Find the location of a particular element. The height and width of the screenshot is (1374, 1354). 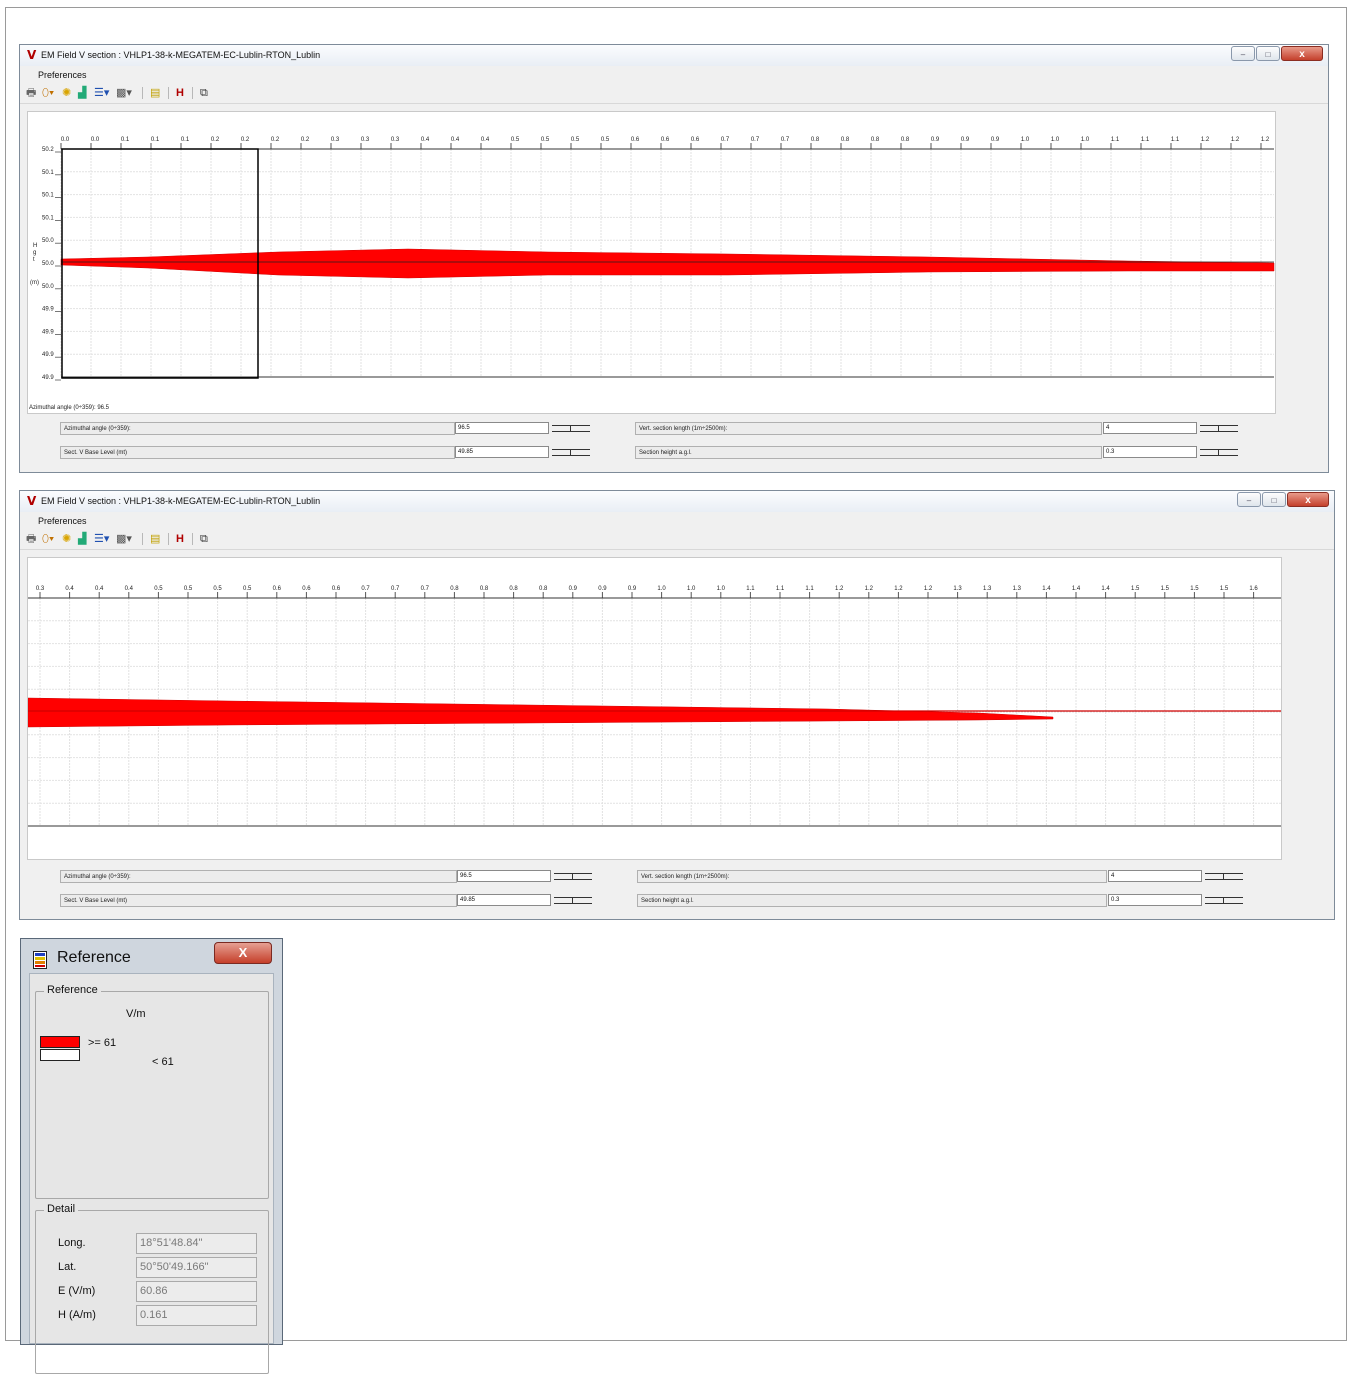

azimuth-readout: Azimuthal angle (0÷359): 96.5 is located at coordinates (69, 408).